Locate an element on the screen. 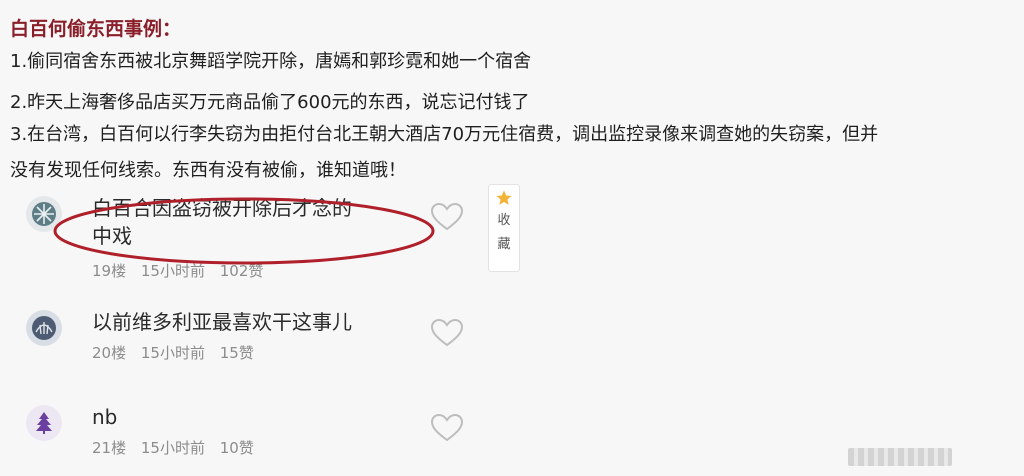  comment-floor: 20楼 is located at coordinates (109, 353).